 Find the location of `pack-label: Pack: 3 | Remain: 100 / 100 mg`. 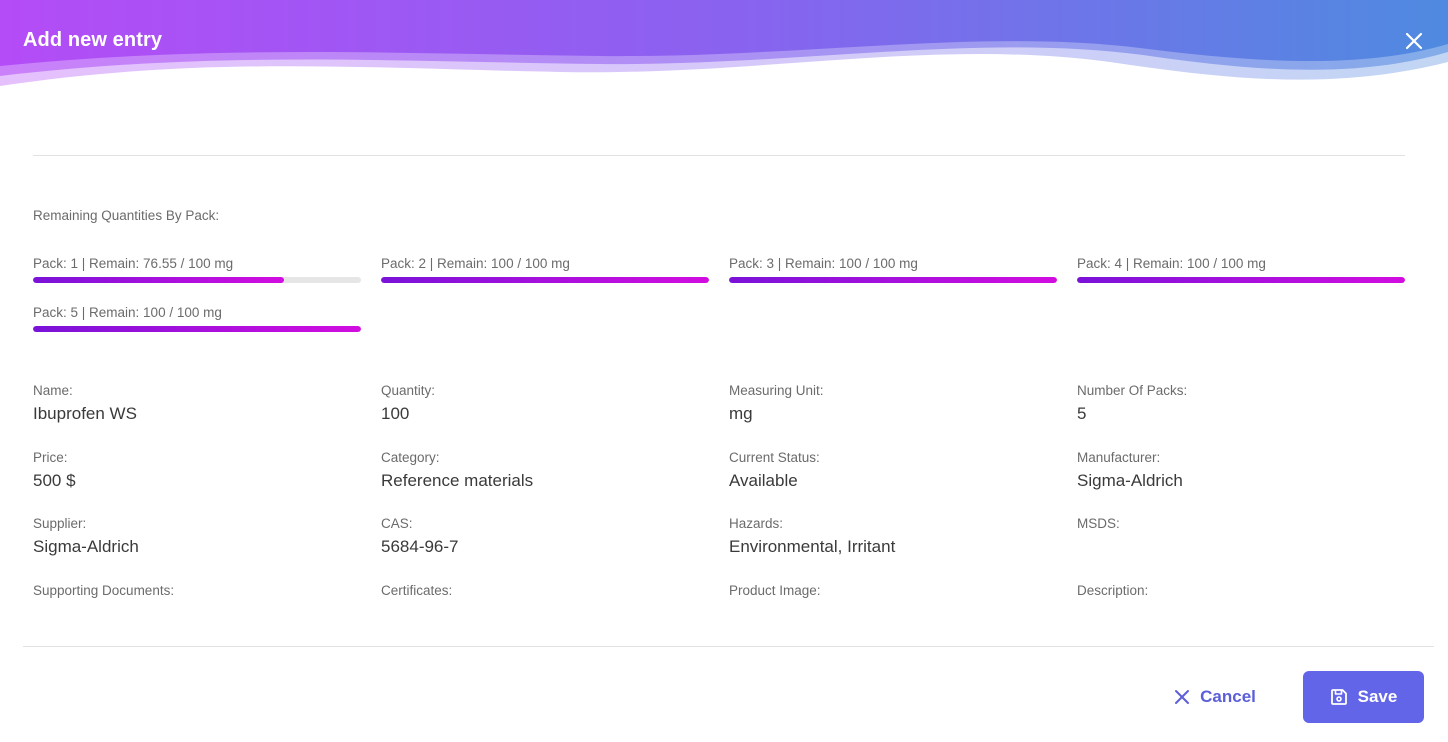

pack-label: Pack: 3 | Remain: 100 / 100 mg is located at coordinates (823, 263).